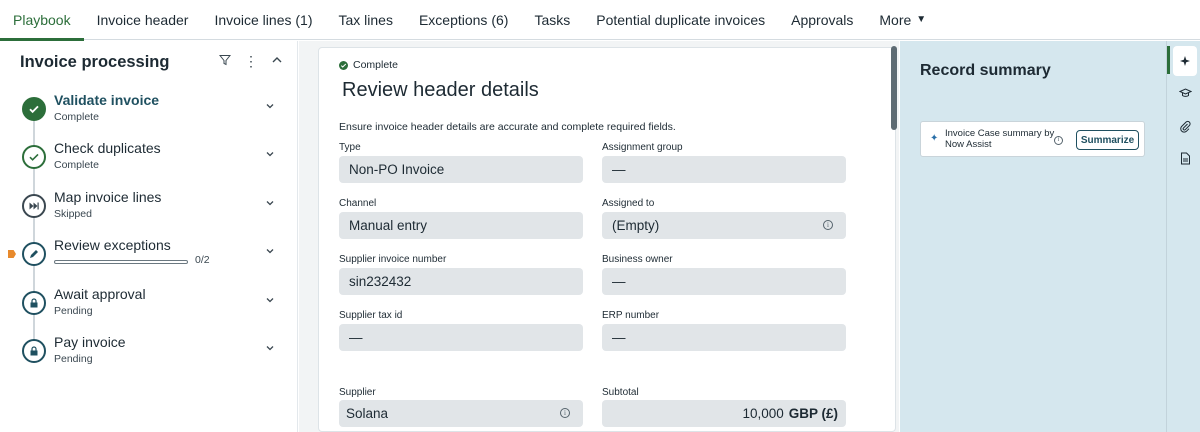 This screenshot has width=1200, height=432. What do you see at coordinates (108, 197) in the screenshot?
I see `step-title: Map invoice lines` at bounding box center [108, 197].